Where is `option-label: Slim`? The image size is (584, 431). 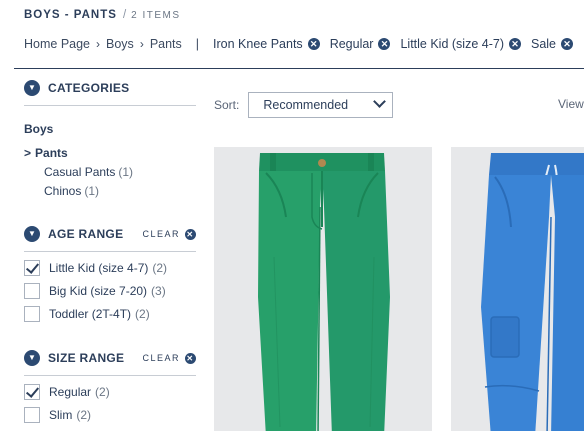
option-label: Slim is located at coordinates (61, 415).